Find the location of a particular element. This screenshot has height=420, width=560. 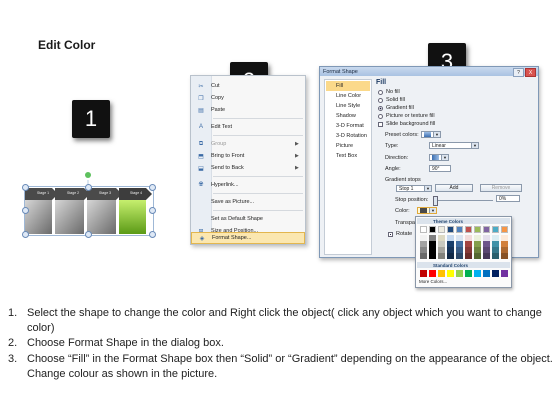

stop-position-input: 0% is located at coordinates (508, 198).